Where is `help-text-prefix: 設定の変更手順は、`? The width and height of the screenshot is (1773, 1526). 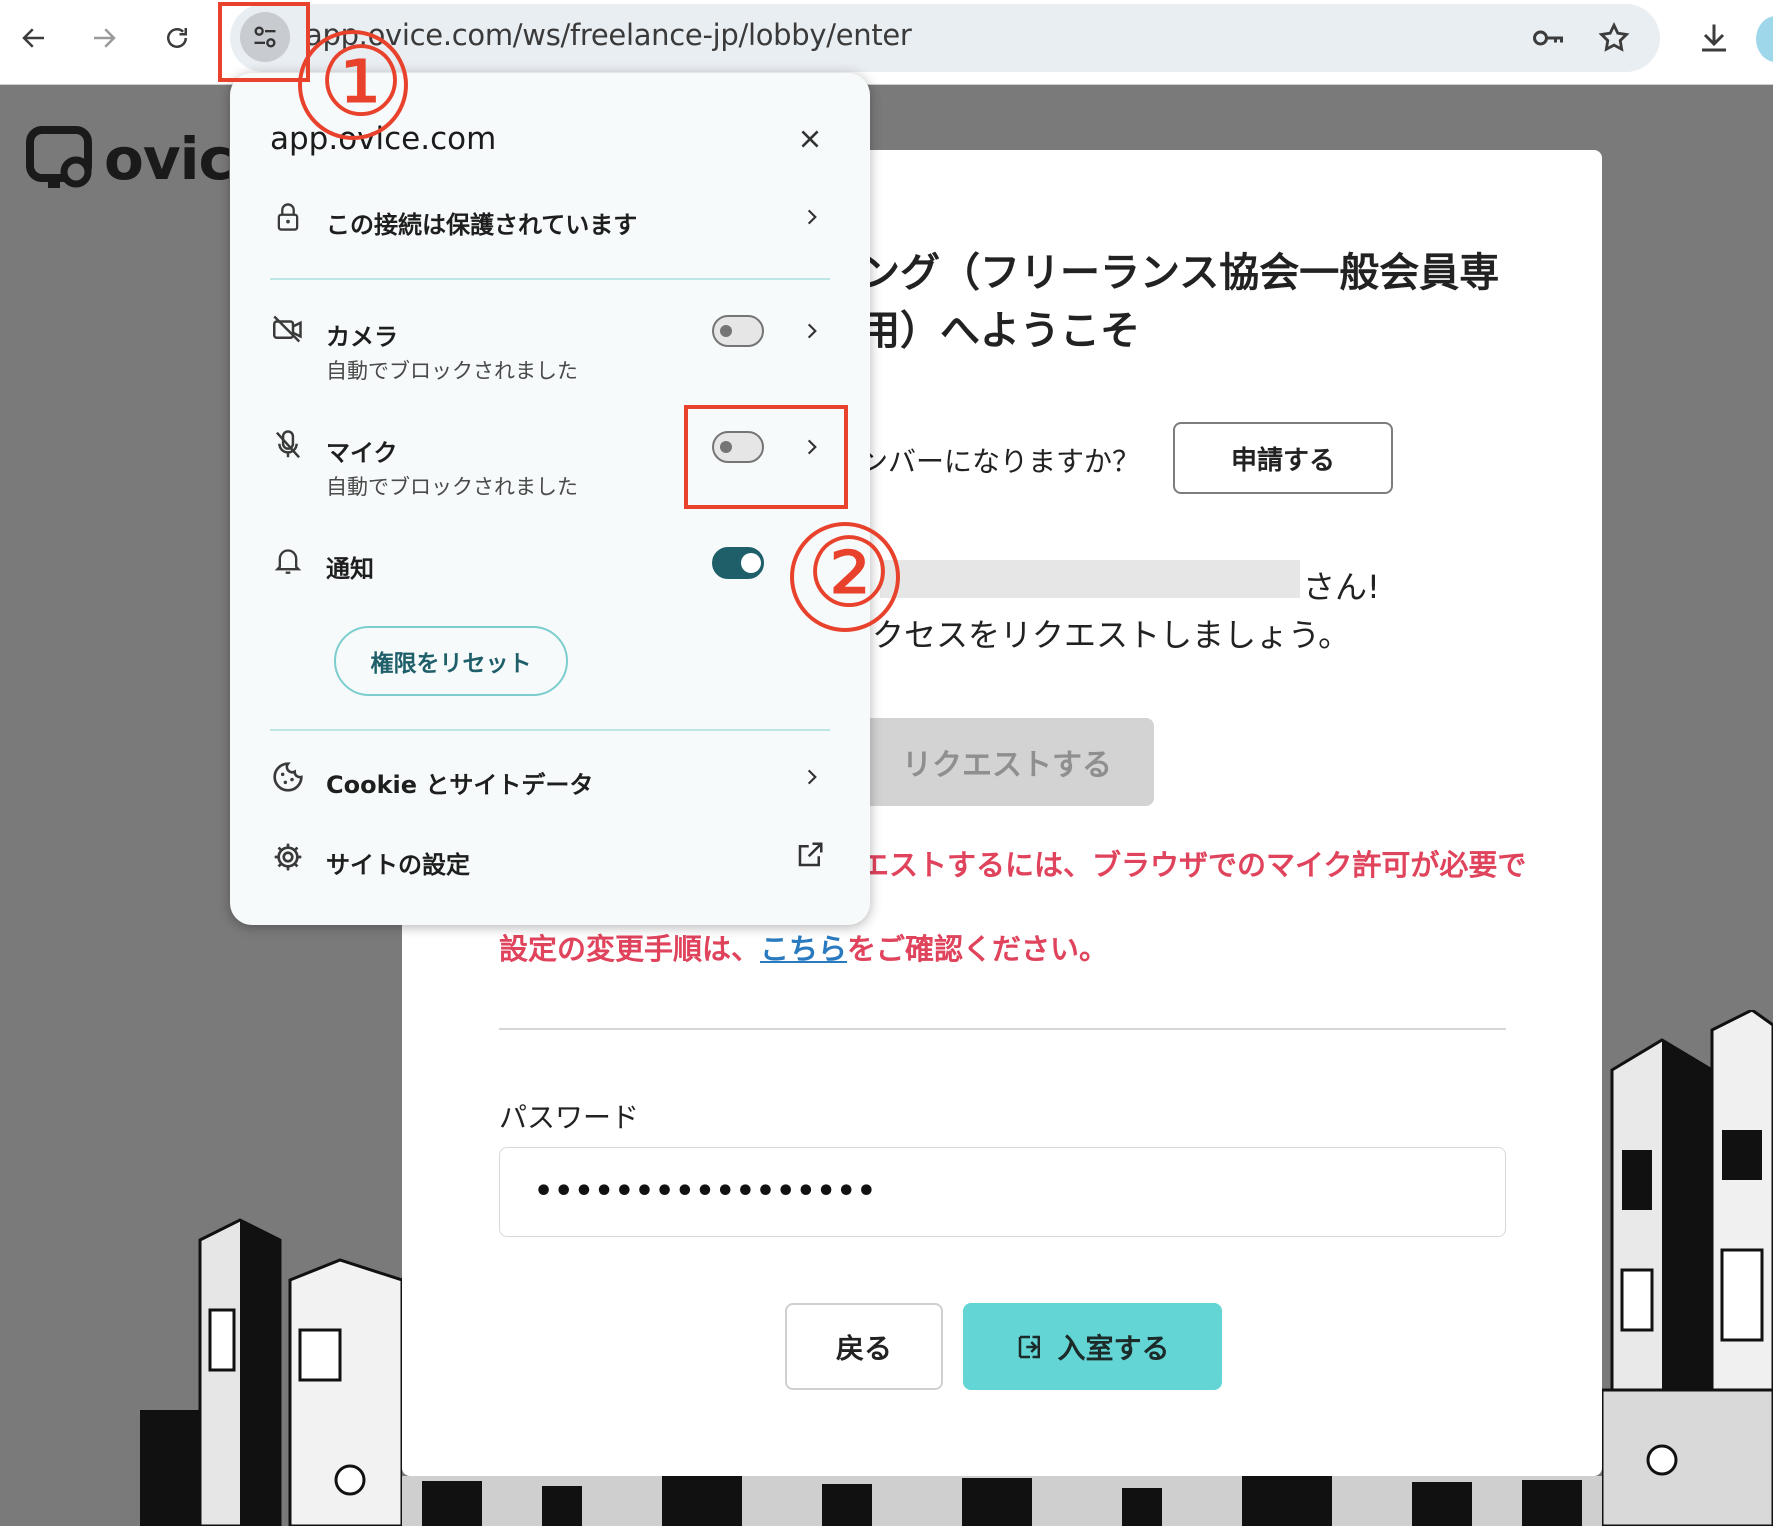
help-text-prefix: 設定の変更手順は、 is located at coordinates (630, 949).